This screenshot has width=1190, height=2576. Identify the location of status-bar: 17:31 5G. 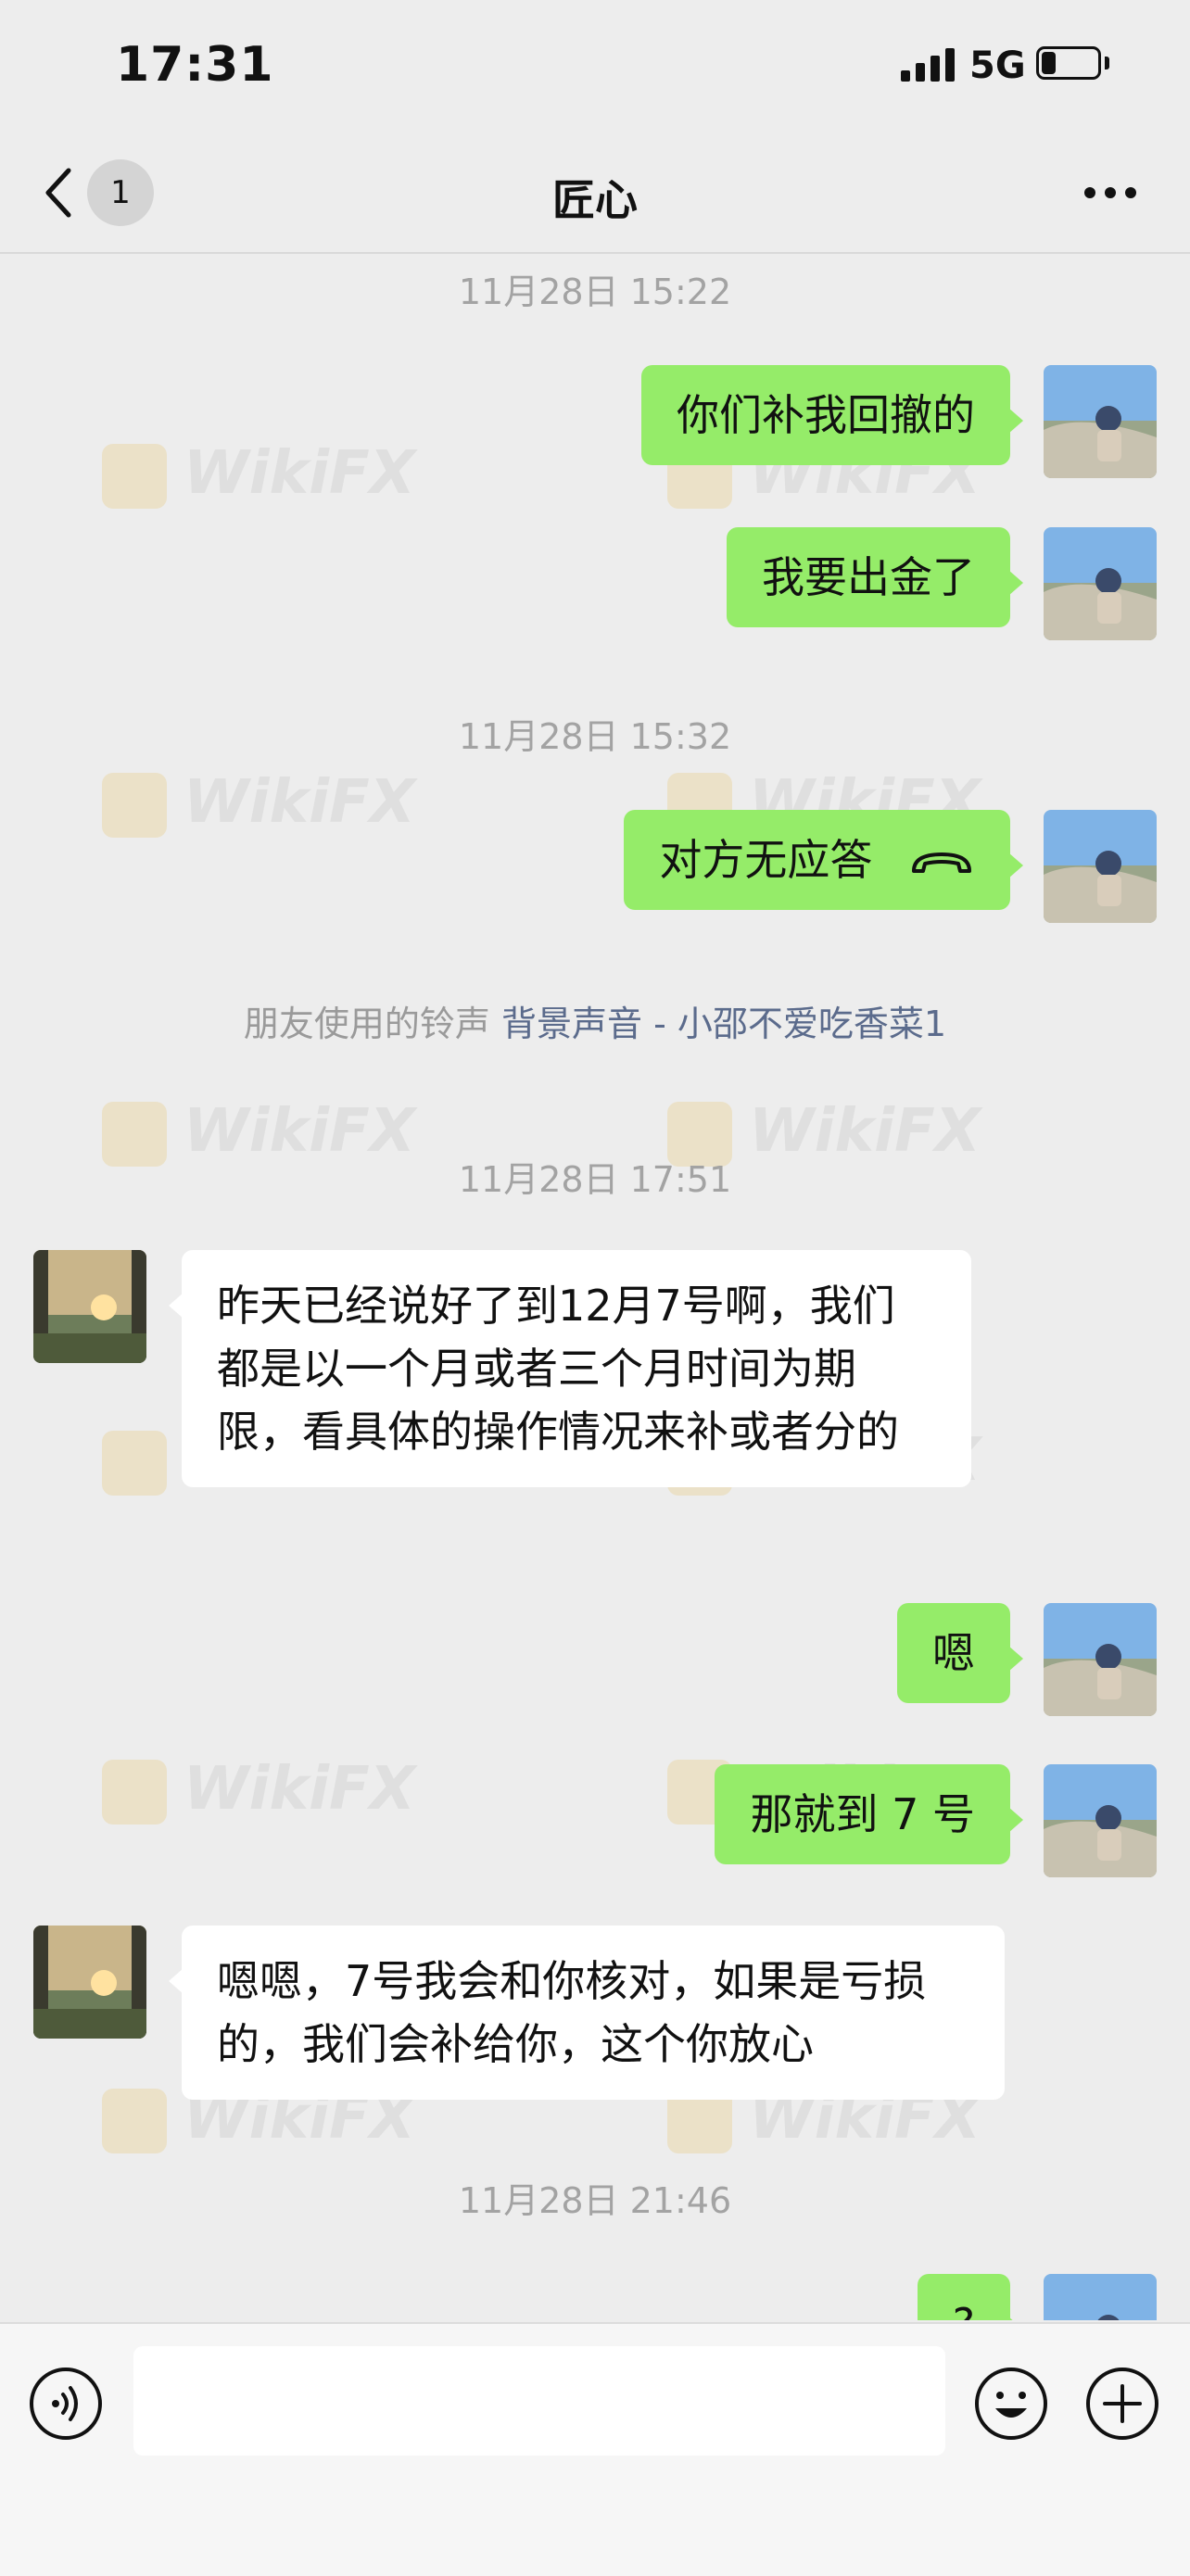
(595, 69).